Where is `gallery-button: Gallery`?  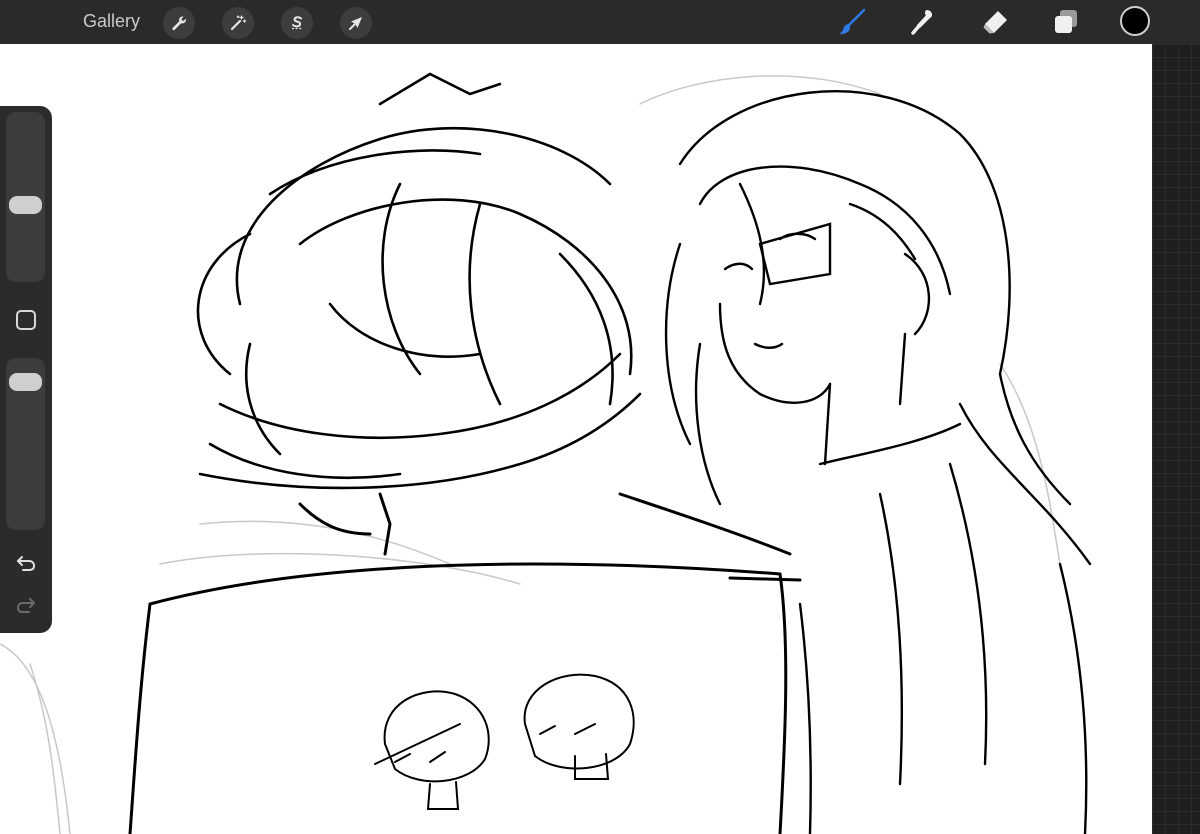
gallery-button: Gallery is located at coordinates (111, 21).